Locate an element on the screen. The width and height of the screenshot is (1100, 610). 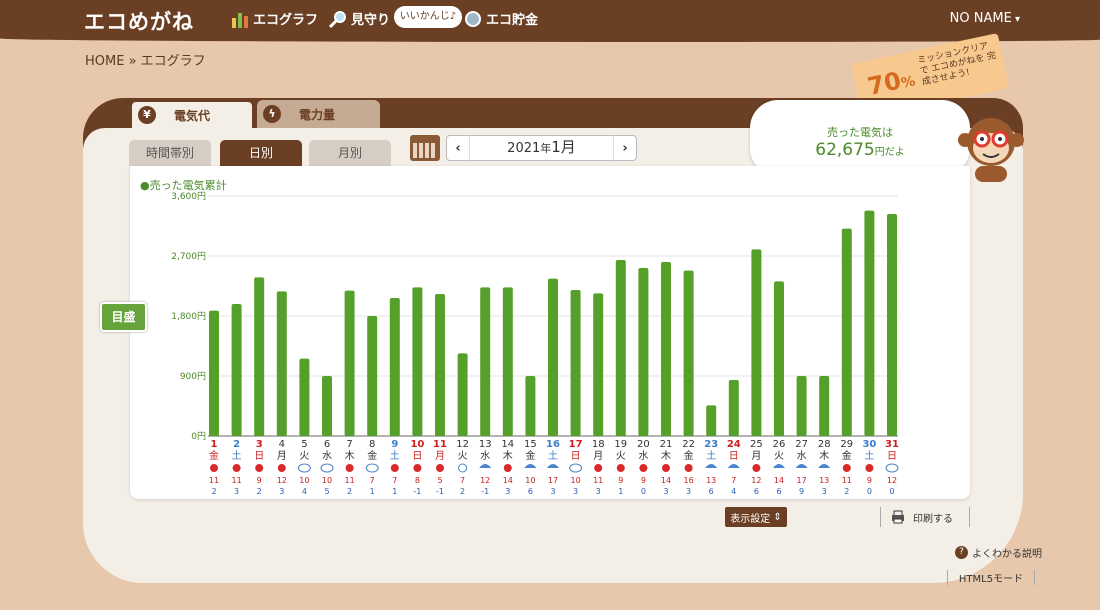
year-unit: 年 is located at coordinates (546, 148).